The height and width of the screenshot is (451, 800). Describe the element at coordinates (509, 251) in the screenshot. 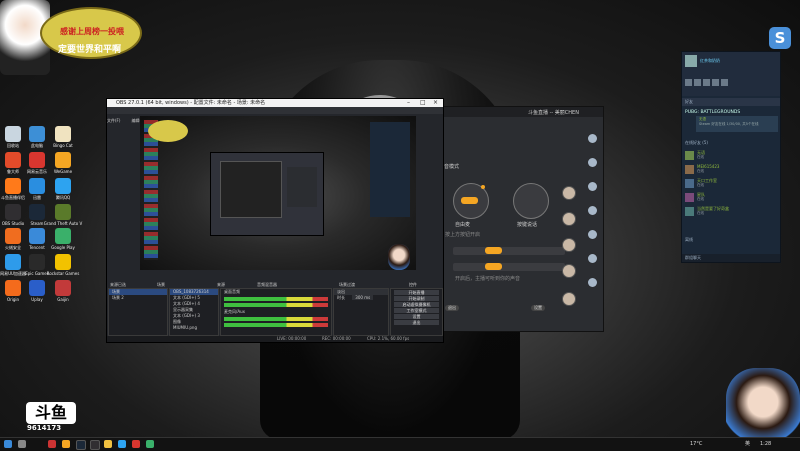

I see `volume-row` at that location.